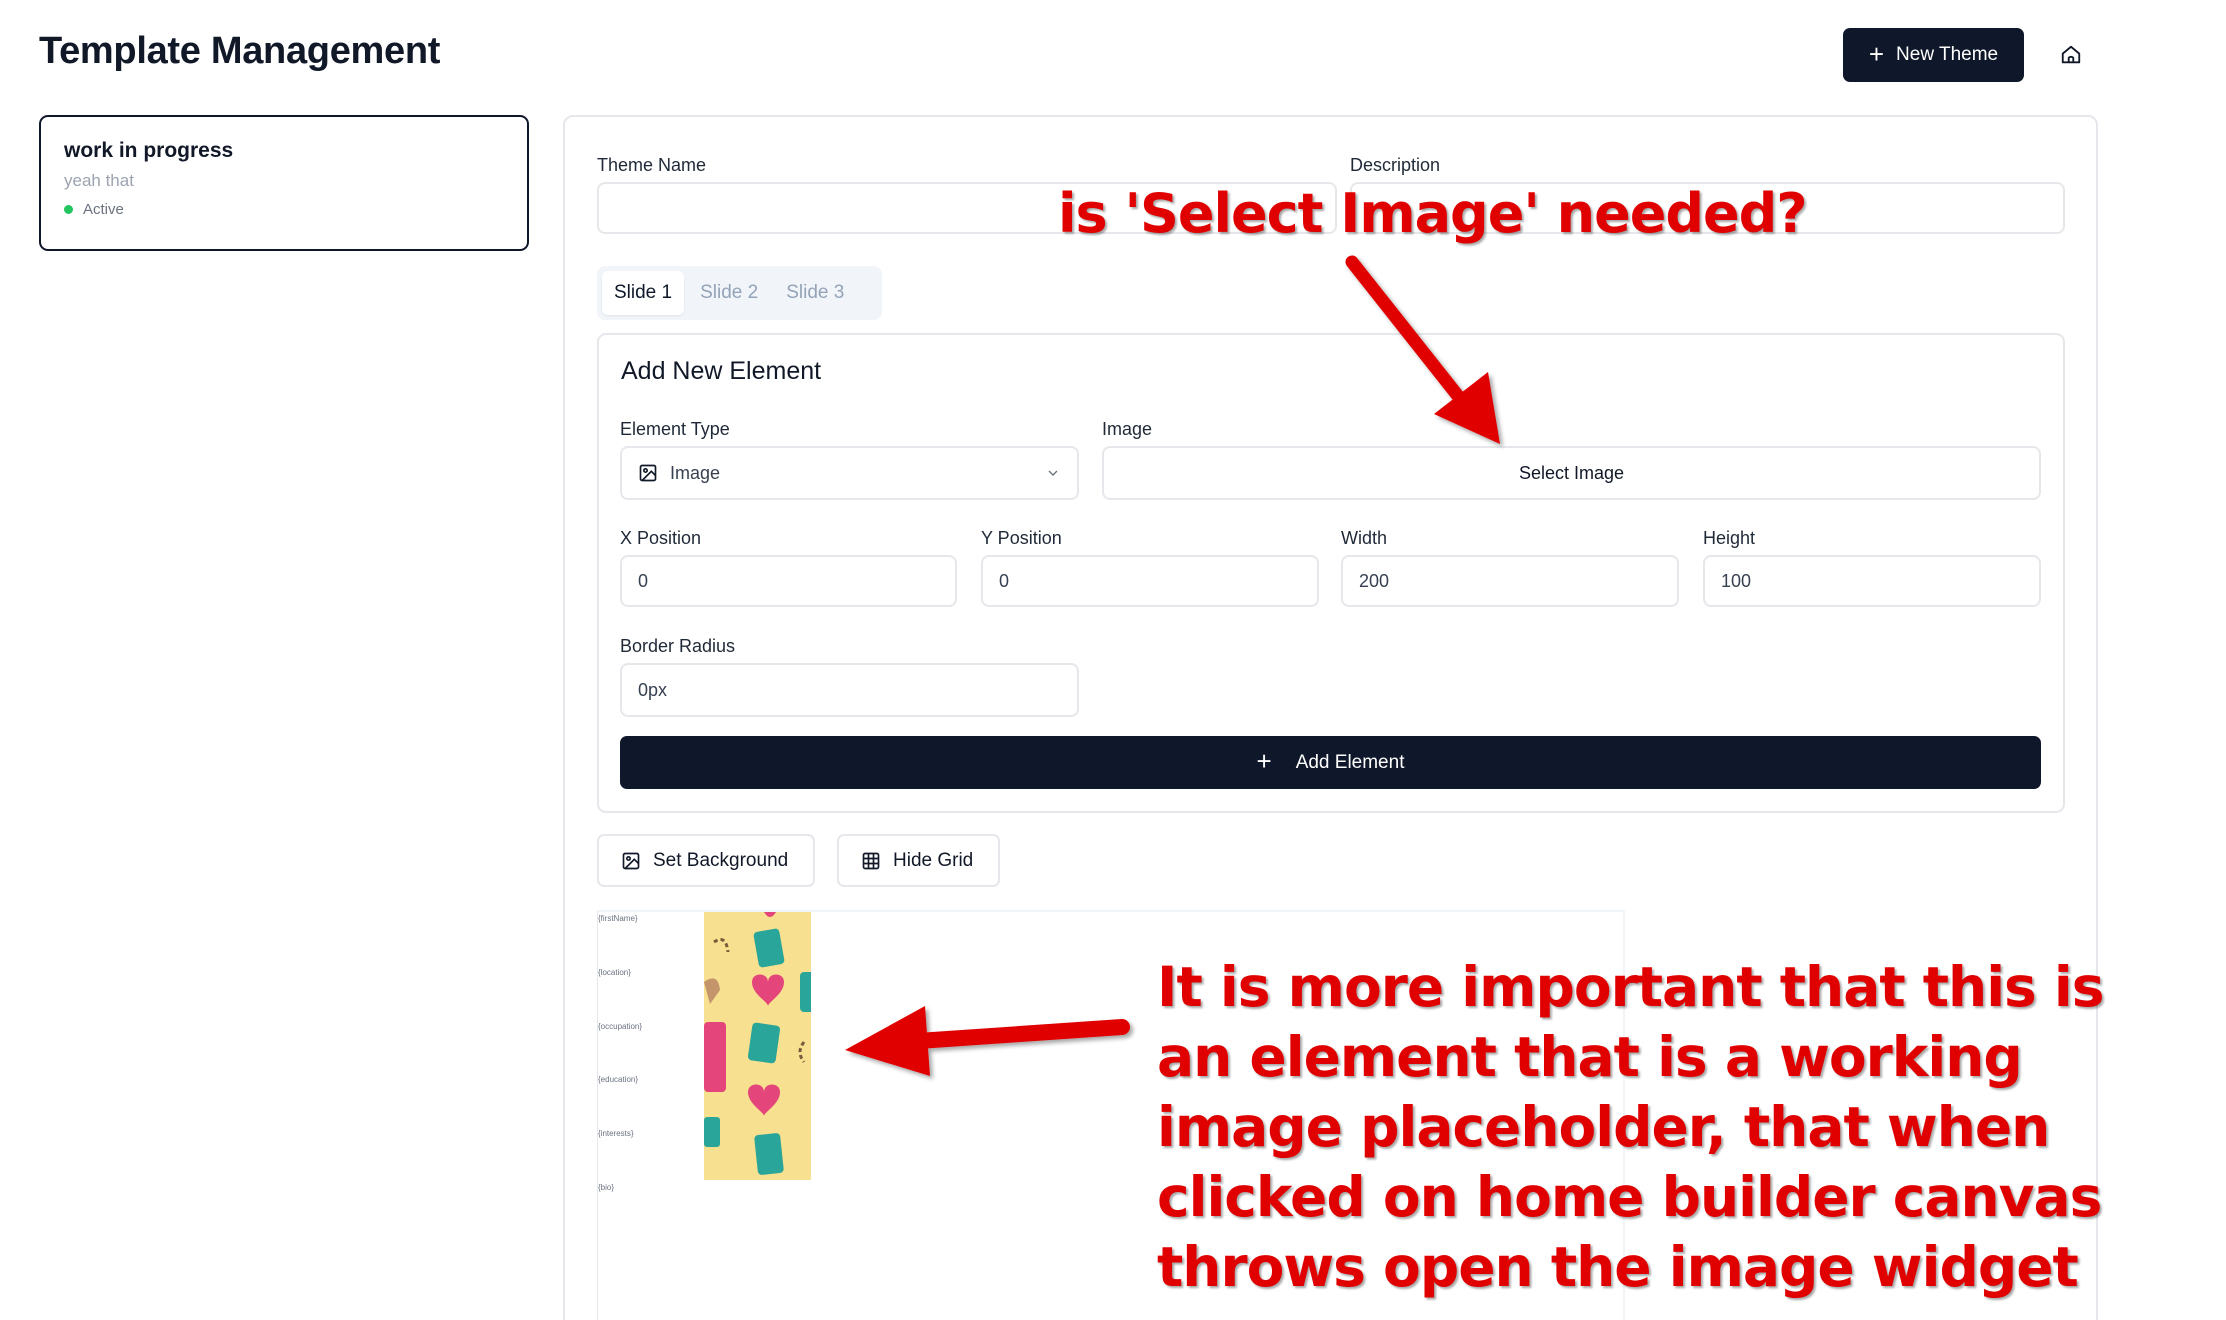 This screenshot has height=1320, width=2226. I want to click on height-label: Height, so click(1729, 538).